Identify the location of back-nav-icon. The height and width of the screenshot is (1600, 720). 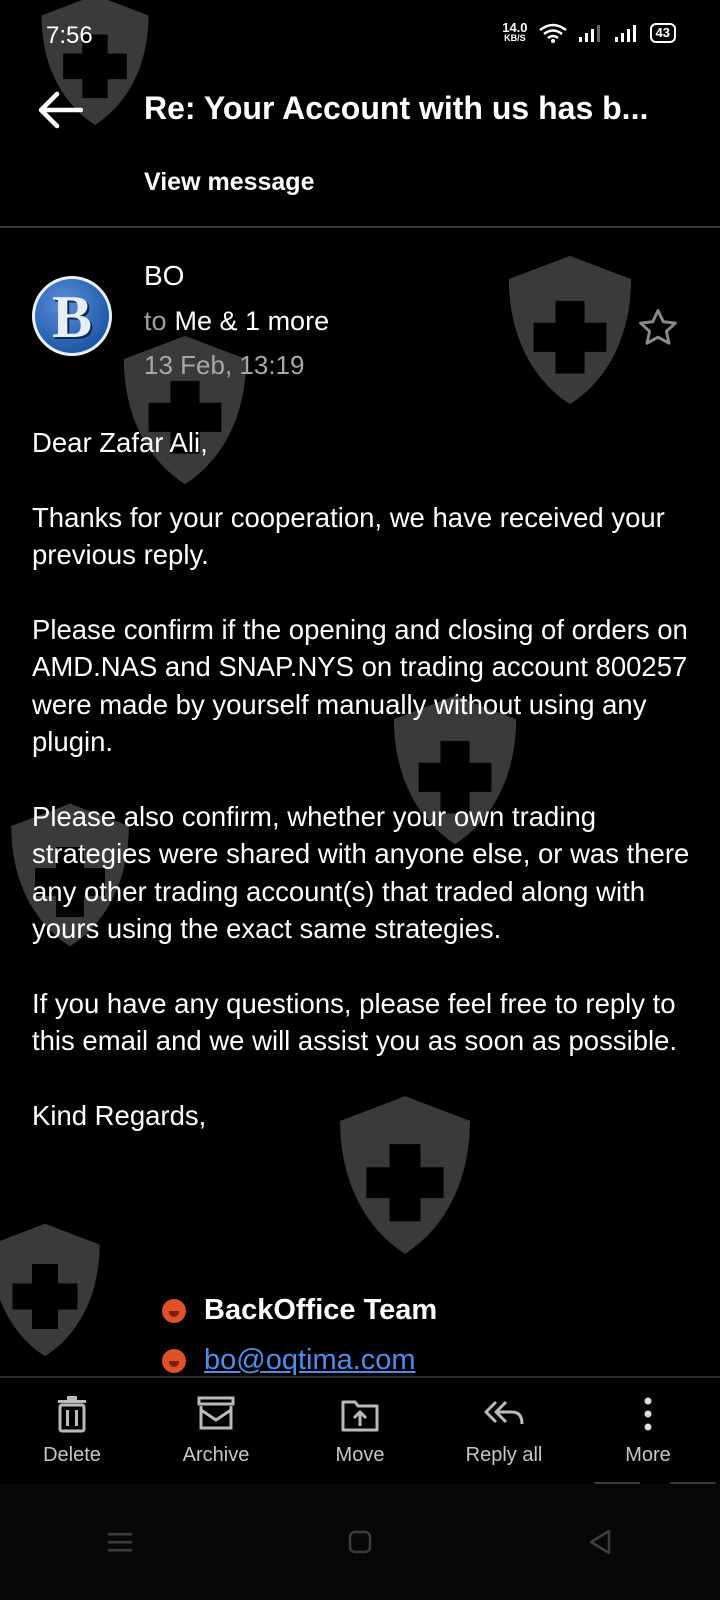
(600, 1542).